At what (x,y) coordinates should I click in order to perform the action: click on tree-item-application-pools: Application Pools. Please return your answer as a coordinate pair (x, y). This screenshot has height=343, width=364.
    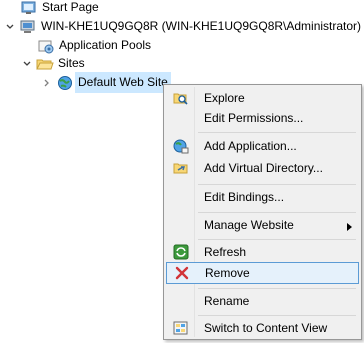
    Looking at the image, I should click on (94, 45).